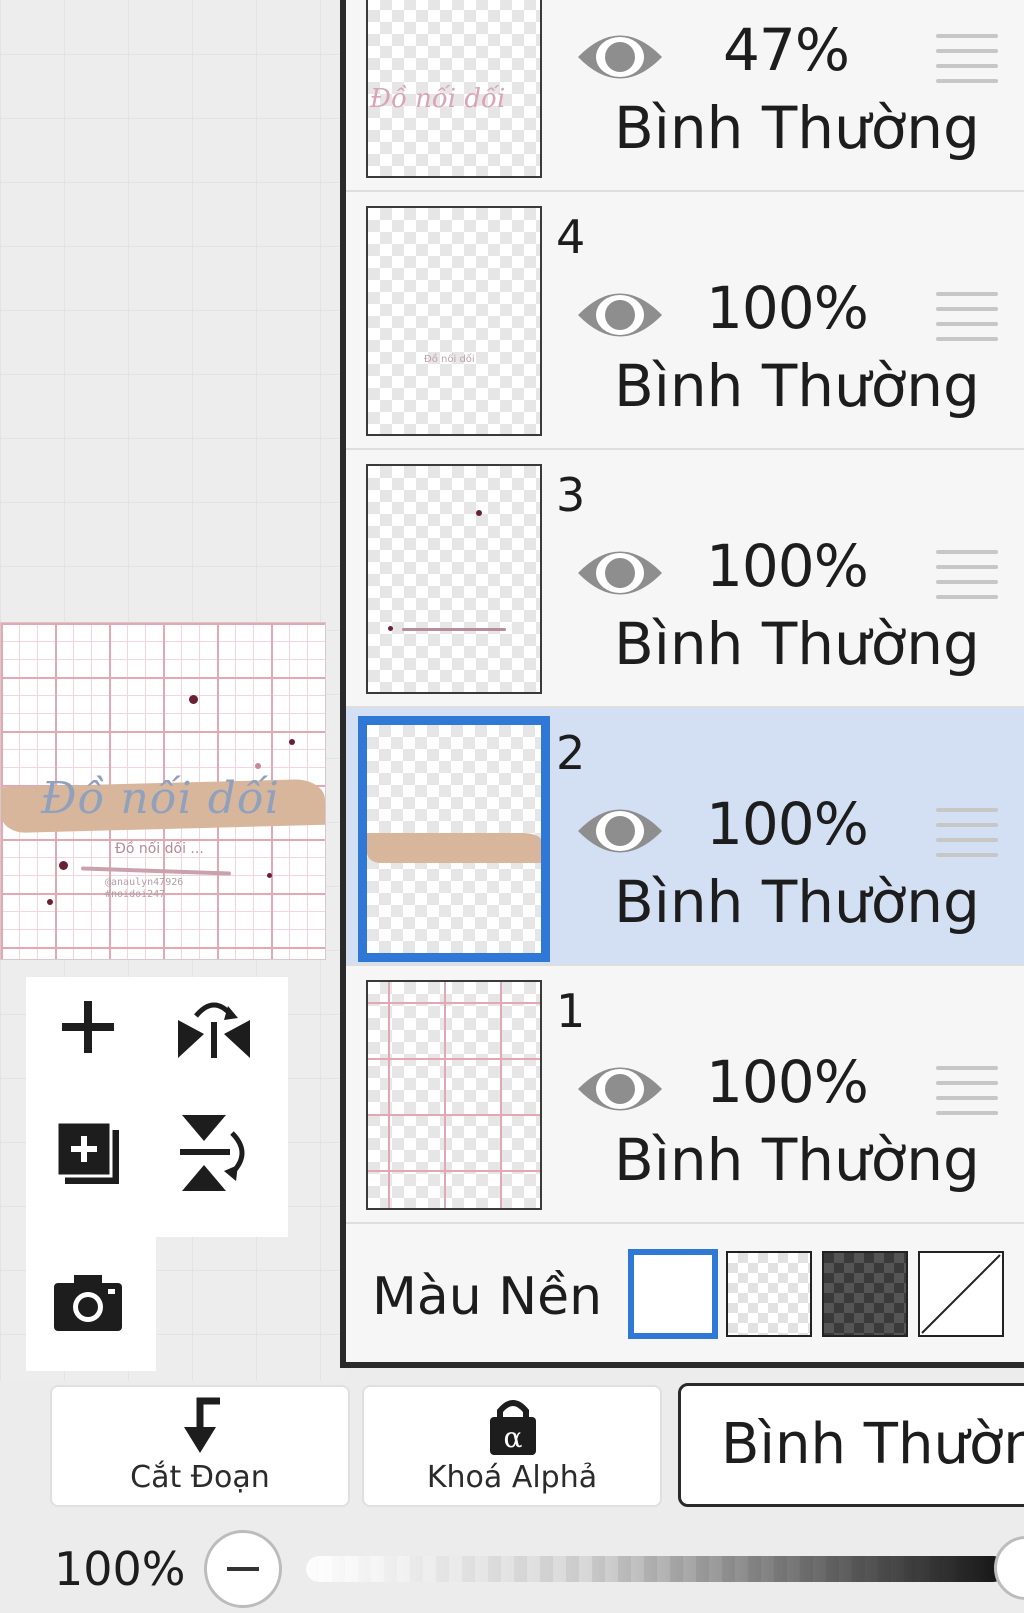 The height and width of the screenshot is (1613, 1024). Describe the element at coordinates (202, 1425) in the screenshot. I see `clip-arrow-icon` at that location.